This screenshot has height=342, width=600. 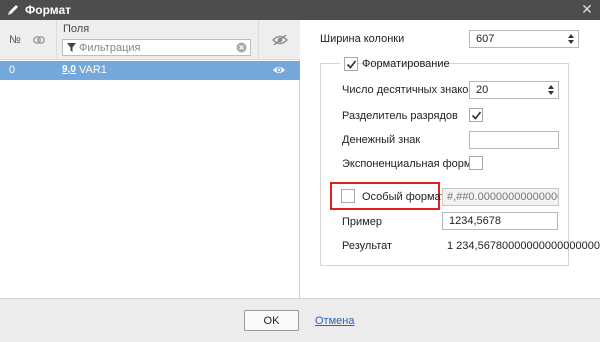 What do you see at coordinates (404, 197) in the screenshot?
I see `custom-format-label: Особый формат` at bounding box center [404, 197].